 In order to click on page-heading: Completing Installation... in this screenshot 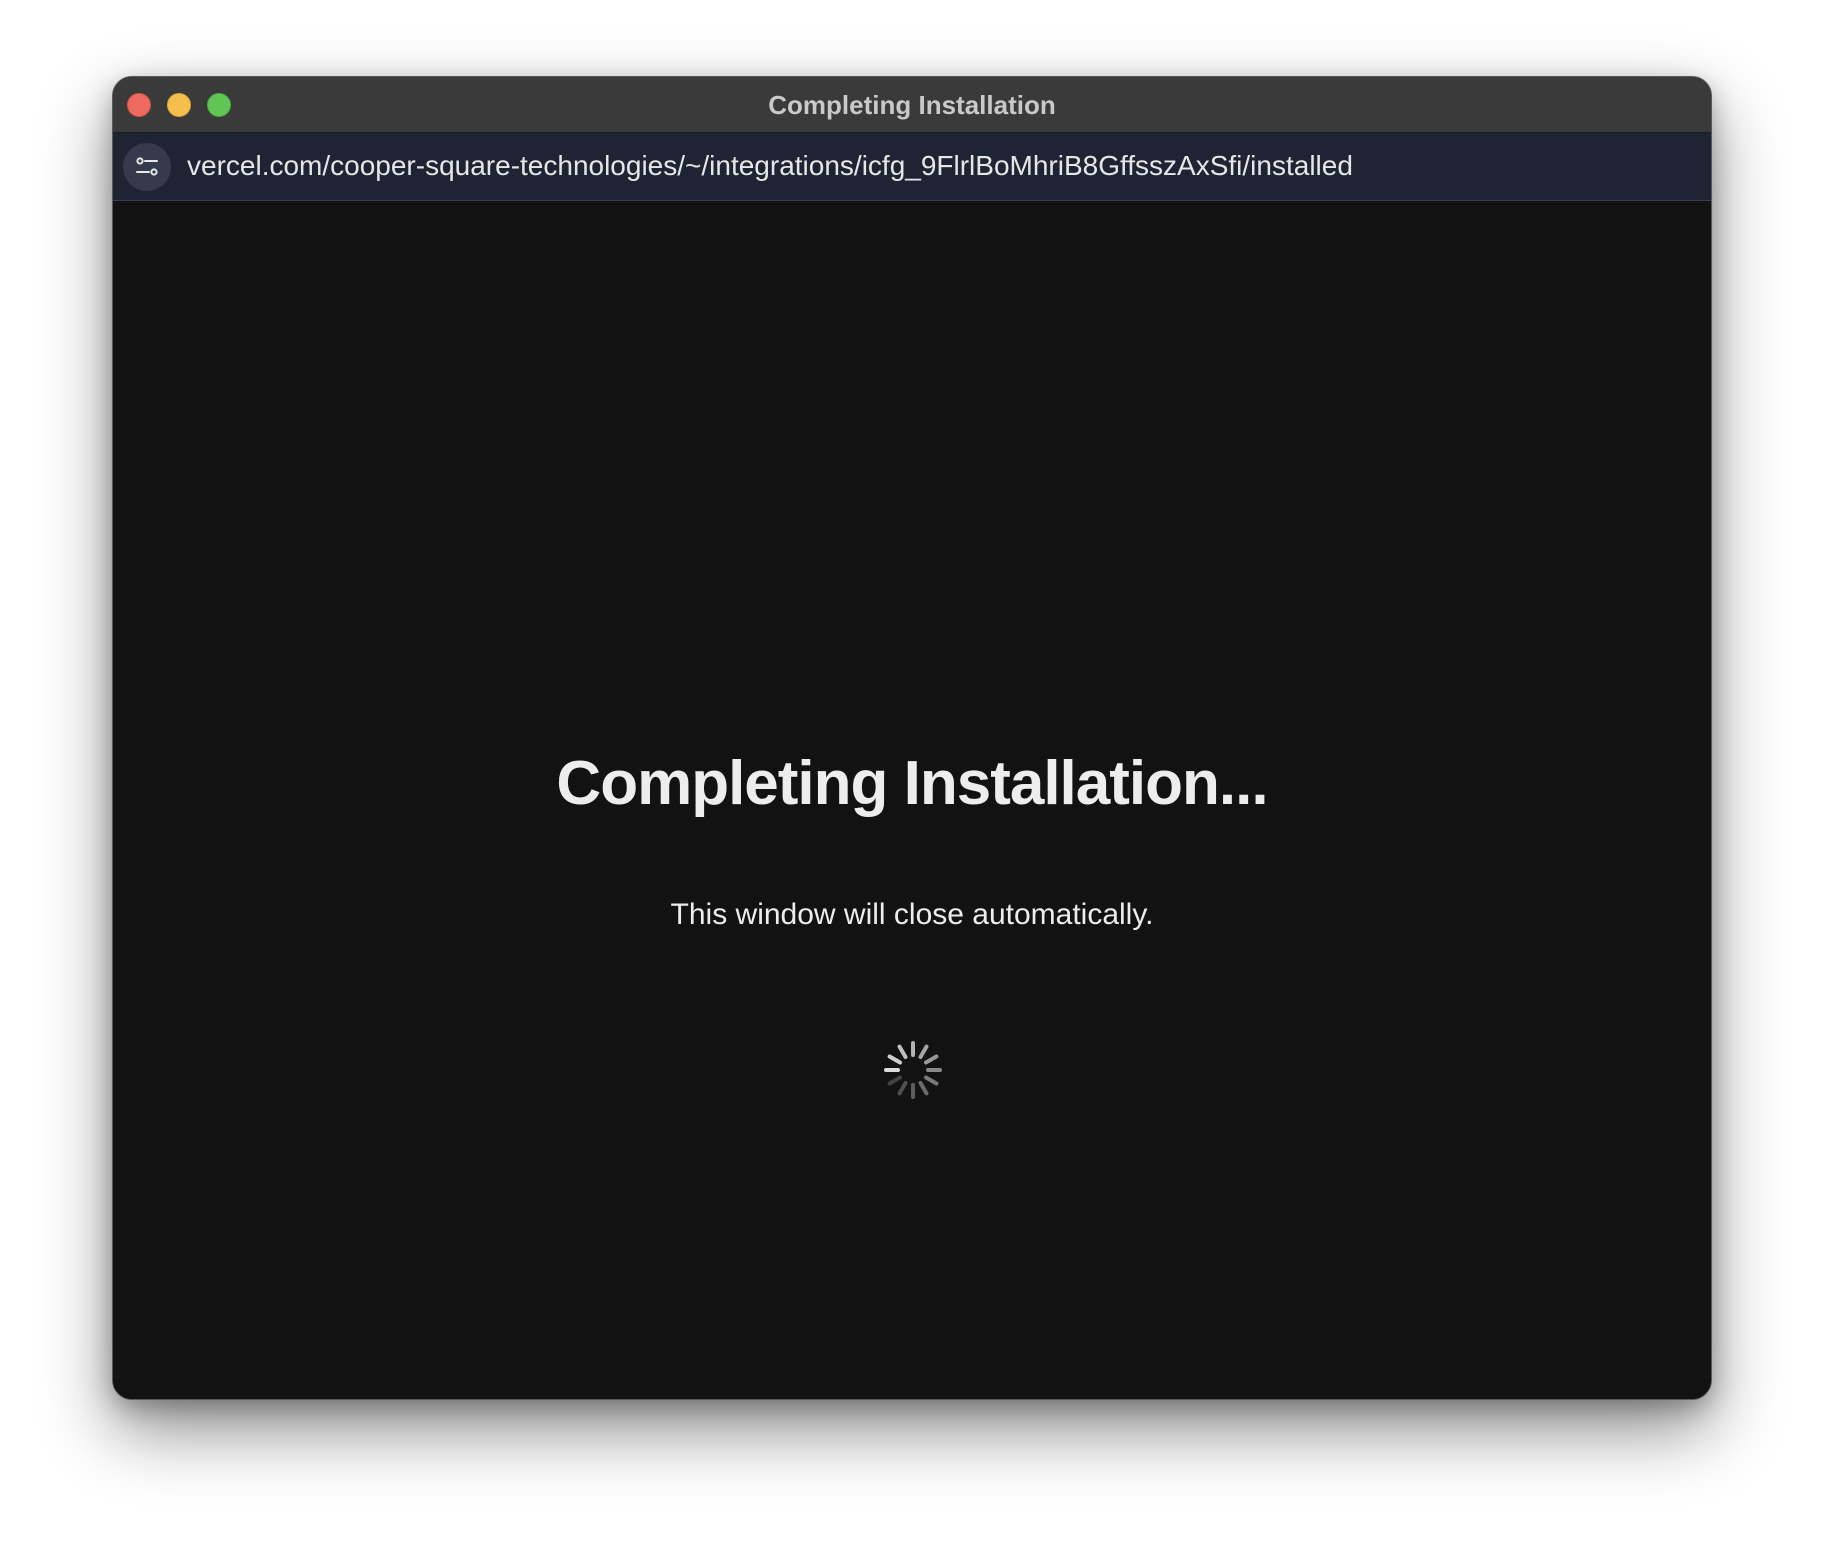, I will do `click(912, 783)`.